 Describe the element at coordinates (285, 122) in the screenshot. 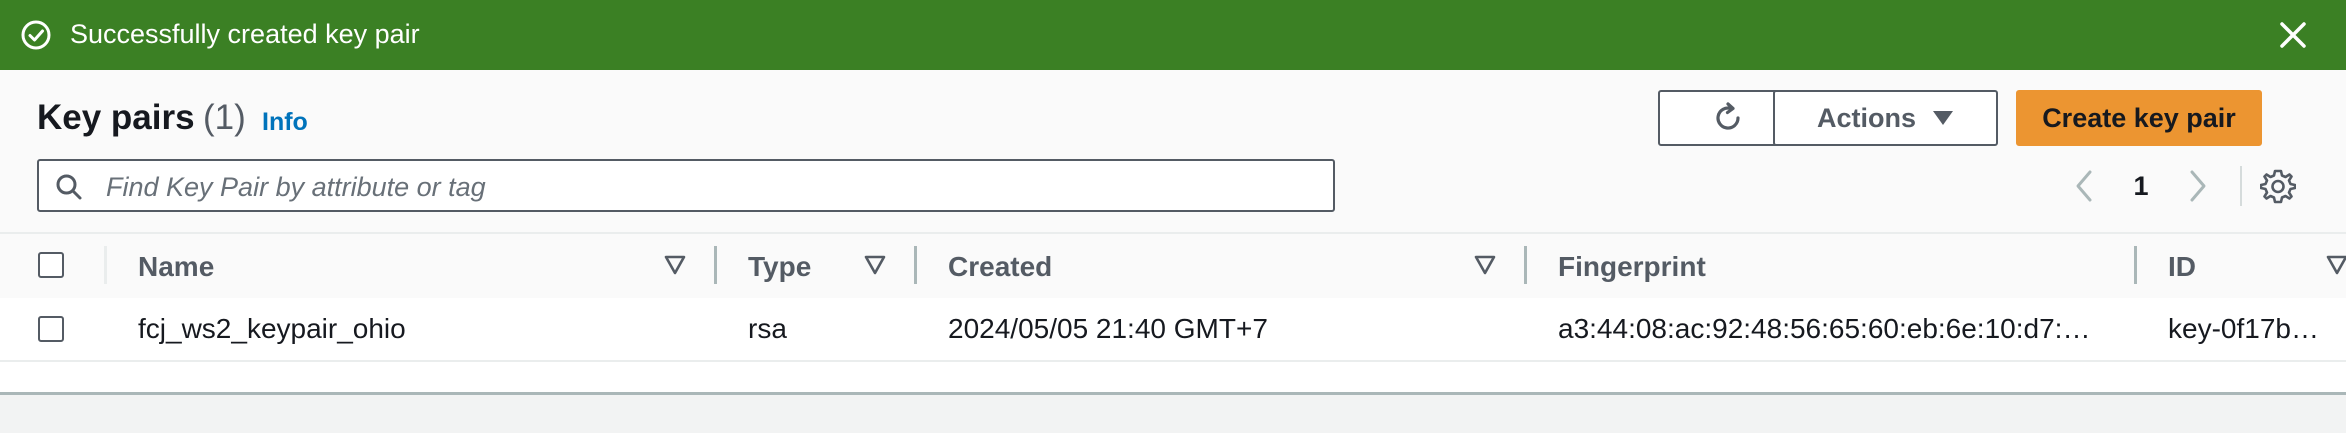

I see `info-link: Info` at that location.